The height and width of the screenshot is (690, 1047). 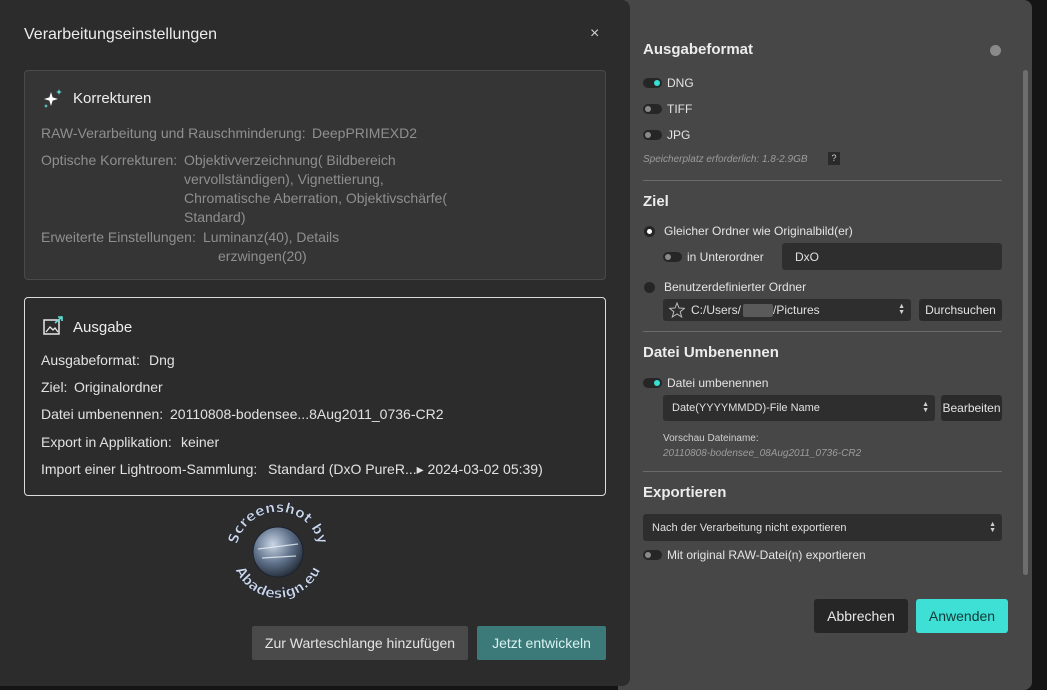 What do you see at coordinates (307, 414) in the screenshot?
I see `rename-summary-value: 20110808-bodensee...8Aug2011_0736-CR2` at bounding box center [307, 414].